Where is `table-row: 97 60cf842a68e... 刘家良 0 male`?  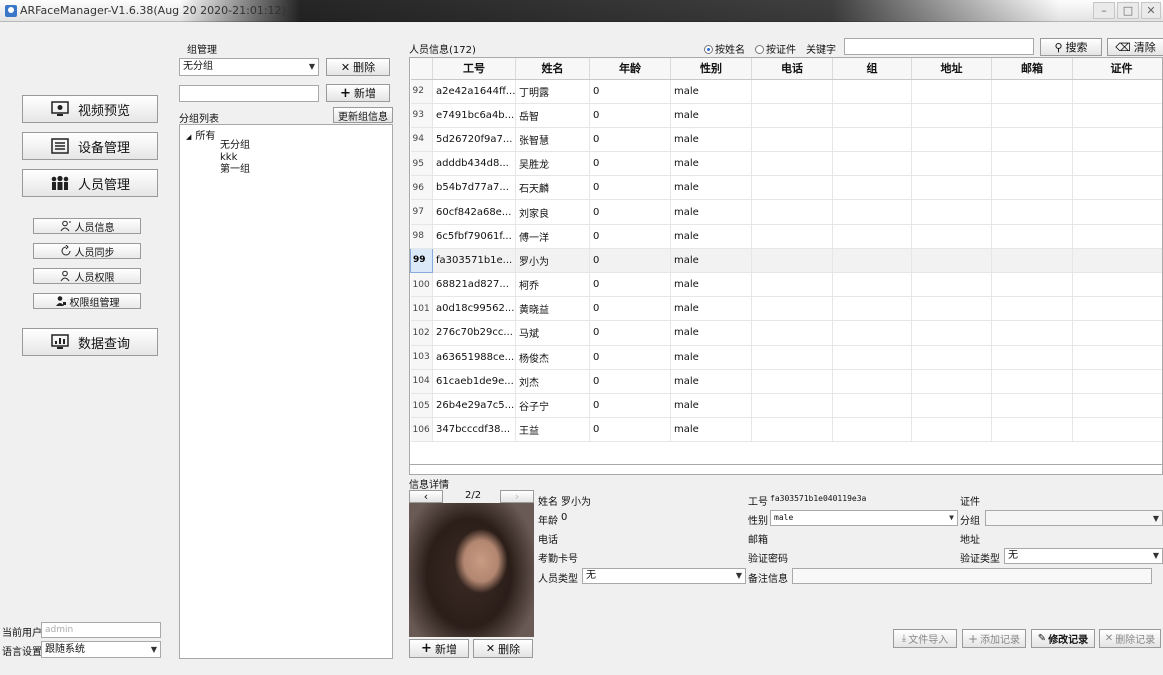
table-row: 97 60cf842a68e... 刘家良 0 male is located at coordinates (786, 212).